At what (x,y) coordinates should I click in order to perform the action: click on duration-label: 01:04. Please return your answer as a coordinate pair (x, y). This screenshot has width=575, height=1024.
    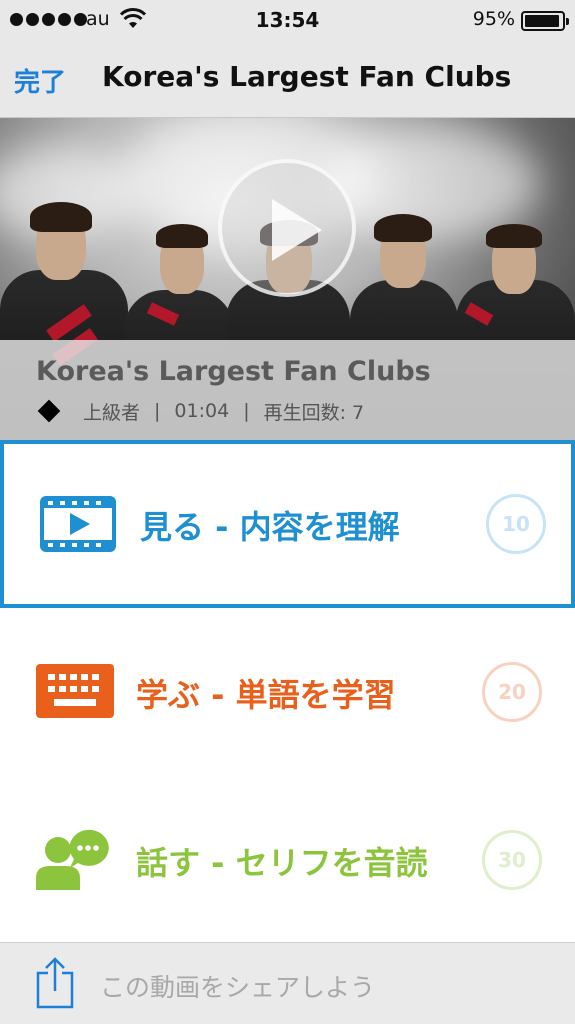
    Looking at the image, I should click on (202, 411).